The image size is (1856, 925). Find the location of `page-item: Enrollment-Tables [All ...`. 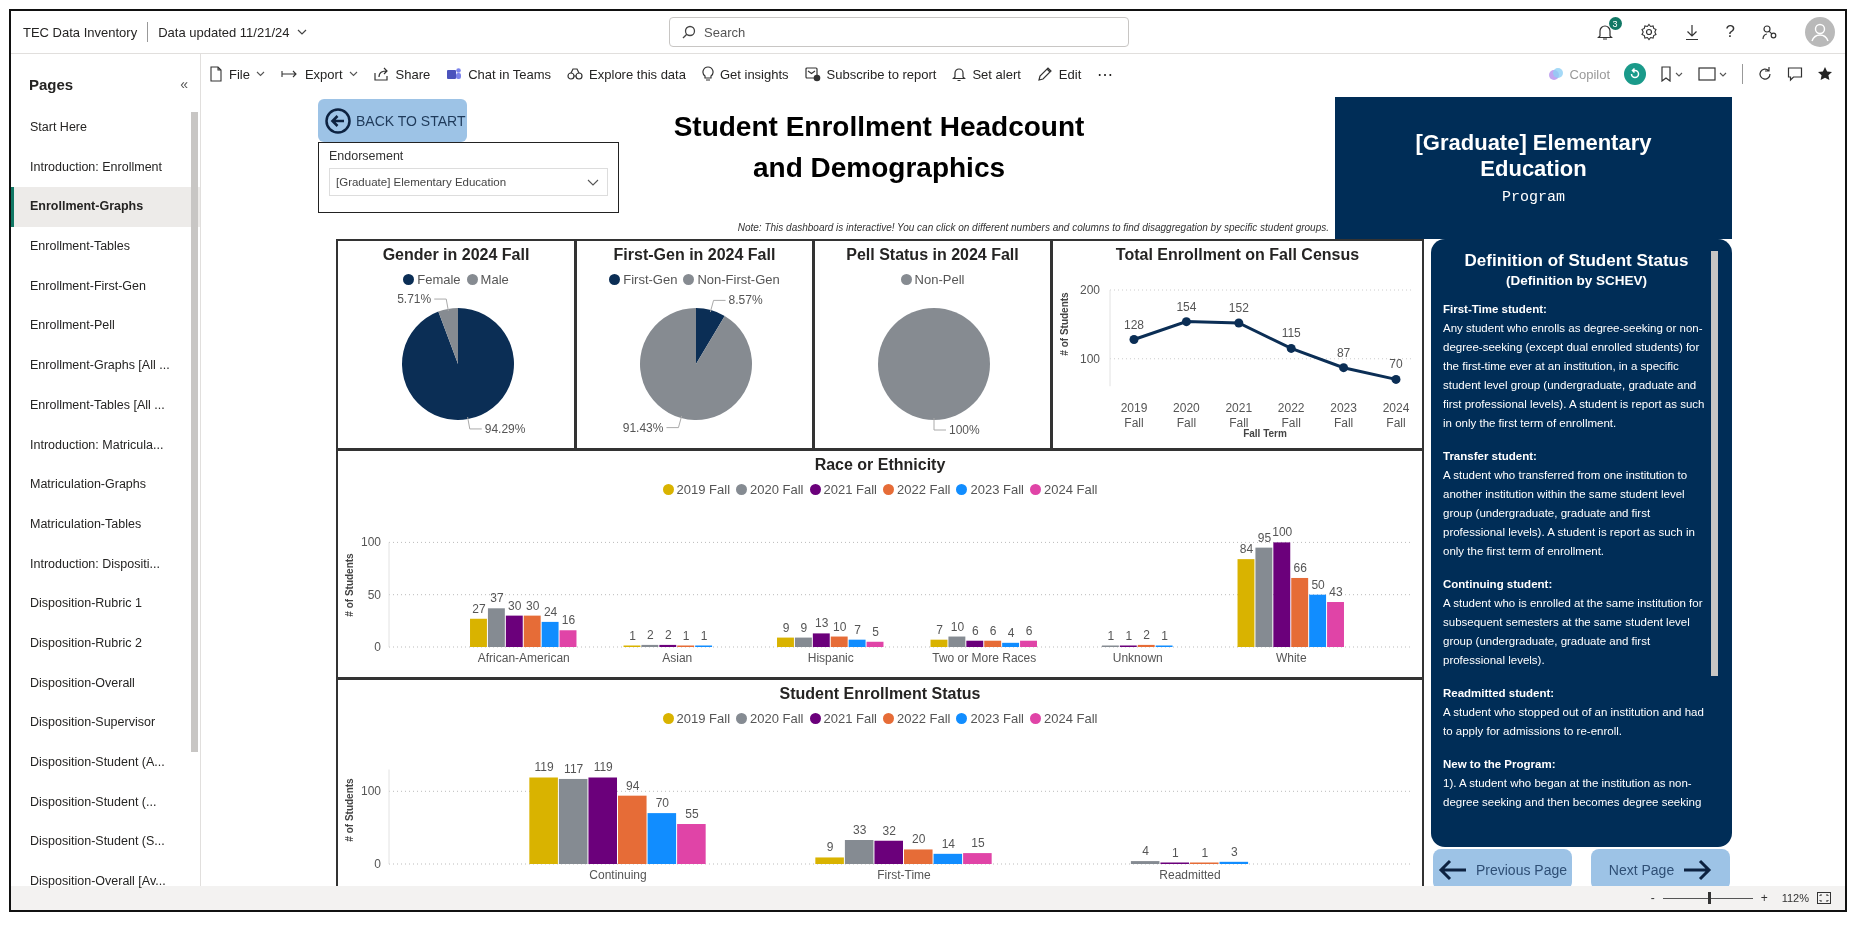

page-item: Enrollment-Tables [All ... is located at coordinates (105, 405).